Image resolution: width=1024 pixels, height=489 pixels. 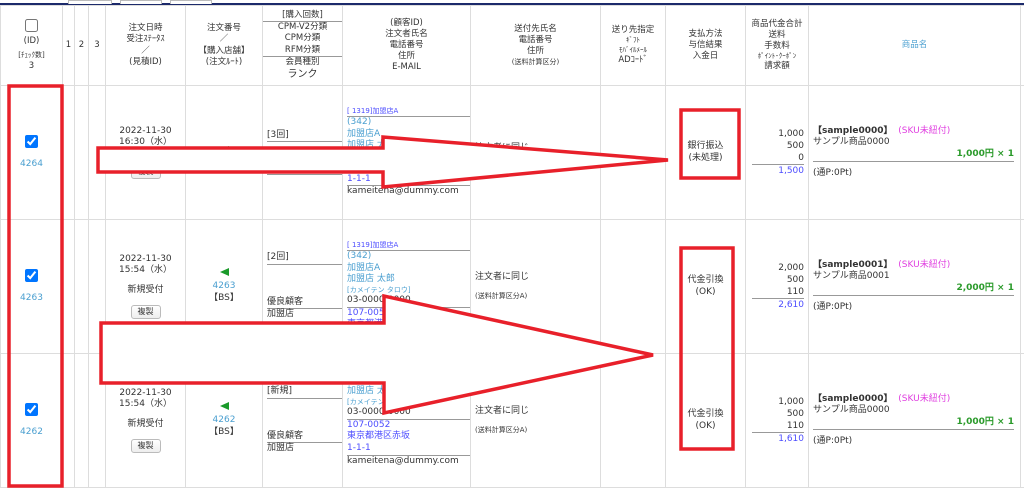 I want to click on email: kameitena@dummy.com, so click(x=403, y=460).